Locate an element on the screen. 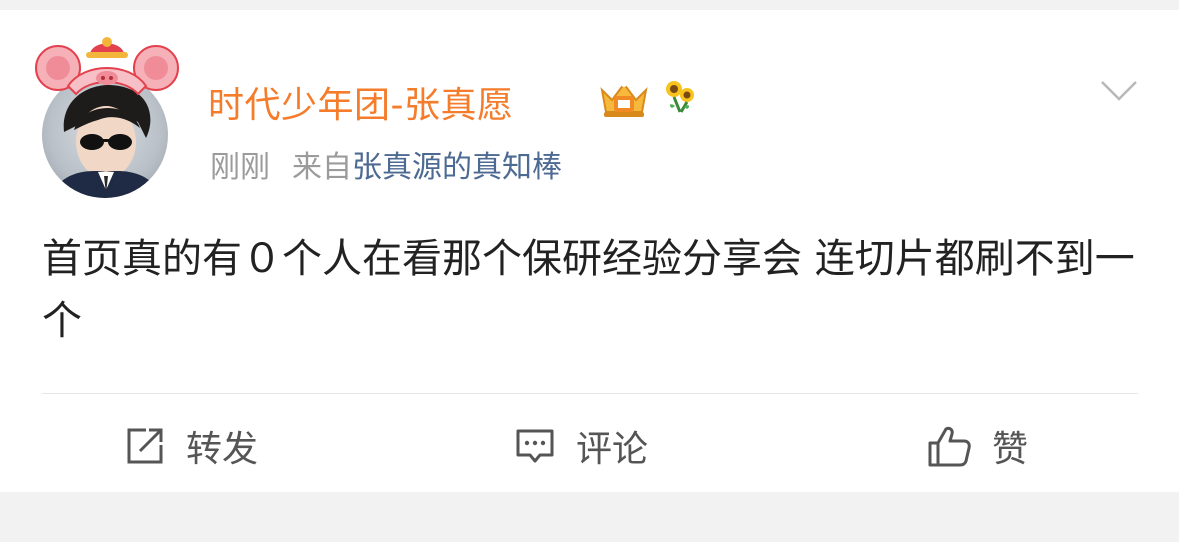 This screenshot has height=542, width=1179. repost-label: 转发 is located at coordinates (222, 449).